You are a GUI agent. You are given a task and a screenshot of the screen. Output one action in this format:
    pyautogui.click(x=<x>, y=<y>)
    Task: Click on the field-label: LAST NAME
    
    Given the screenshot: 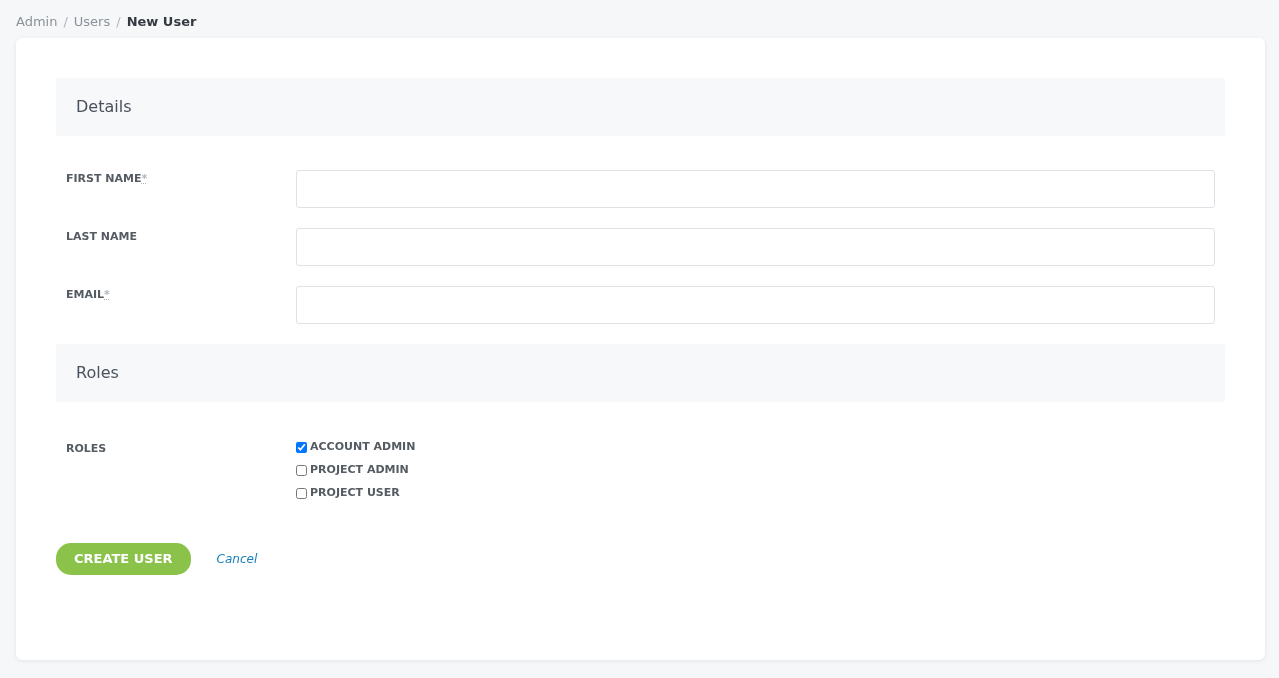 What is the action you would take?
    pyautogui.click(x=101, y=237)
    